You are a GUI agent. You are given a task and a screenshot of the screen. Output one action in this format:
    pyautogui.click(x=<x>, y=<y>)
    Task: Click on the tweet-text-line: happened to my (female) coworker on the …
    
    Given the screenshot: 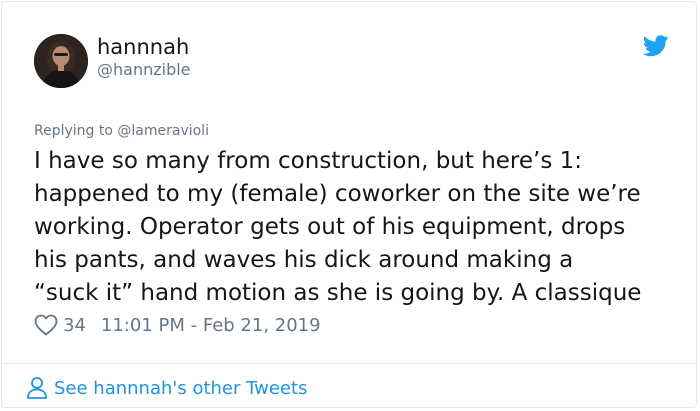 What is the action you would take?
    pyautogui.click(x=337, y=194)
    